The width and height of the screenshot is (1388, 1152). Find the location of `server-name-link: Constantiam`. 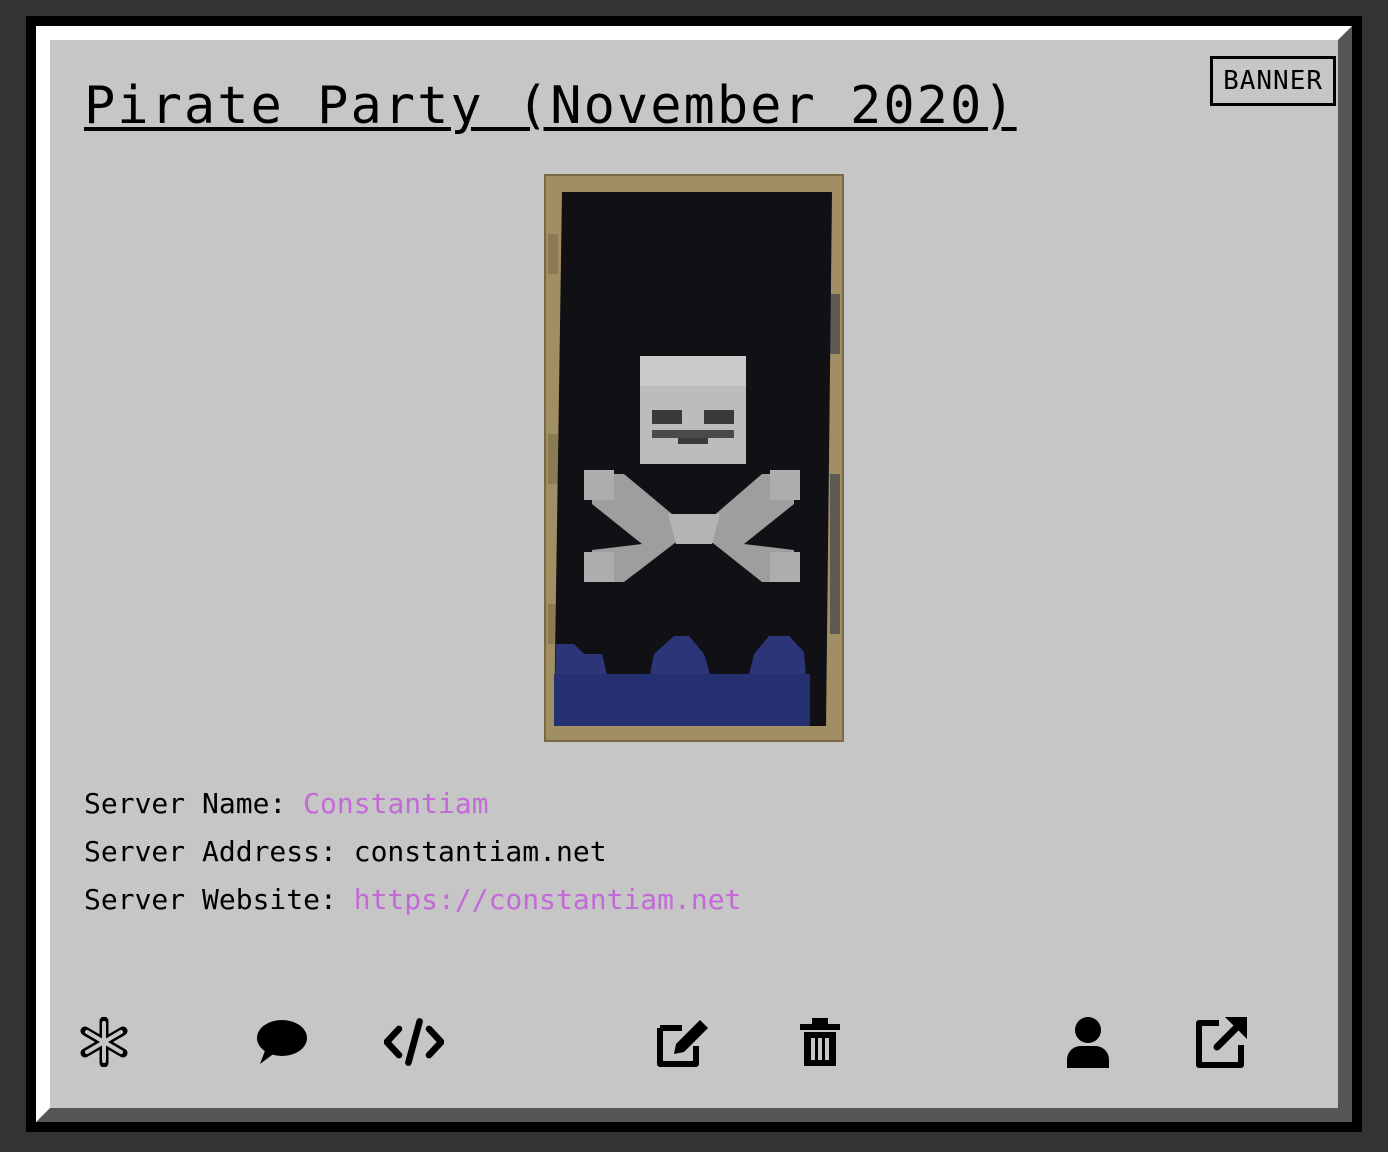

server-name-link: Constantiam is located at coordinates (395, 803).